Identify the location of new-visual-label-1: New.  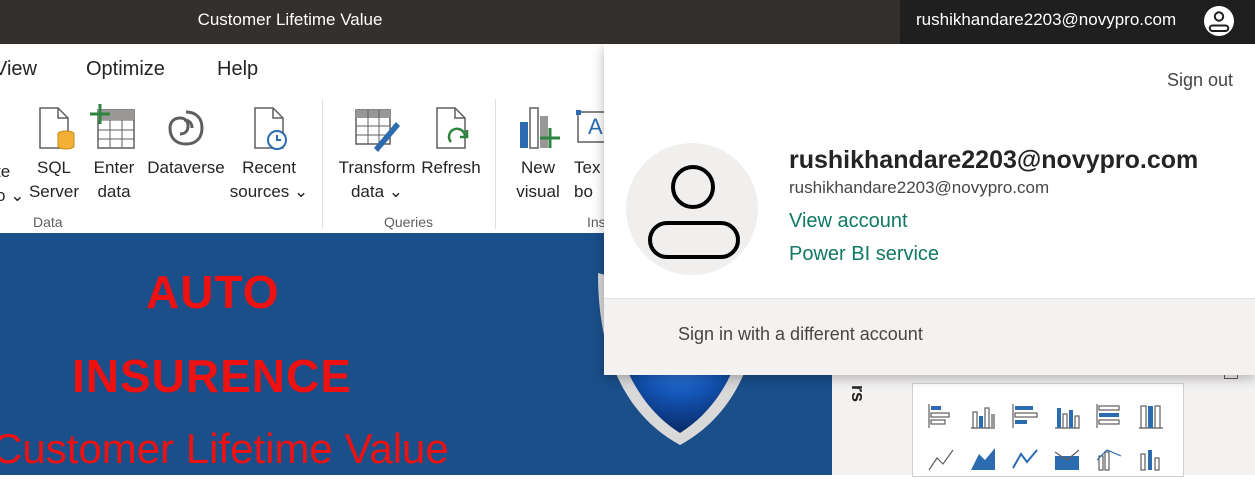
(537, 167).